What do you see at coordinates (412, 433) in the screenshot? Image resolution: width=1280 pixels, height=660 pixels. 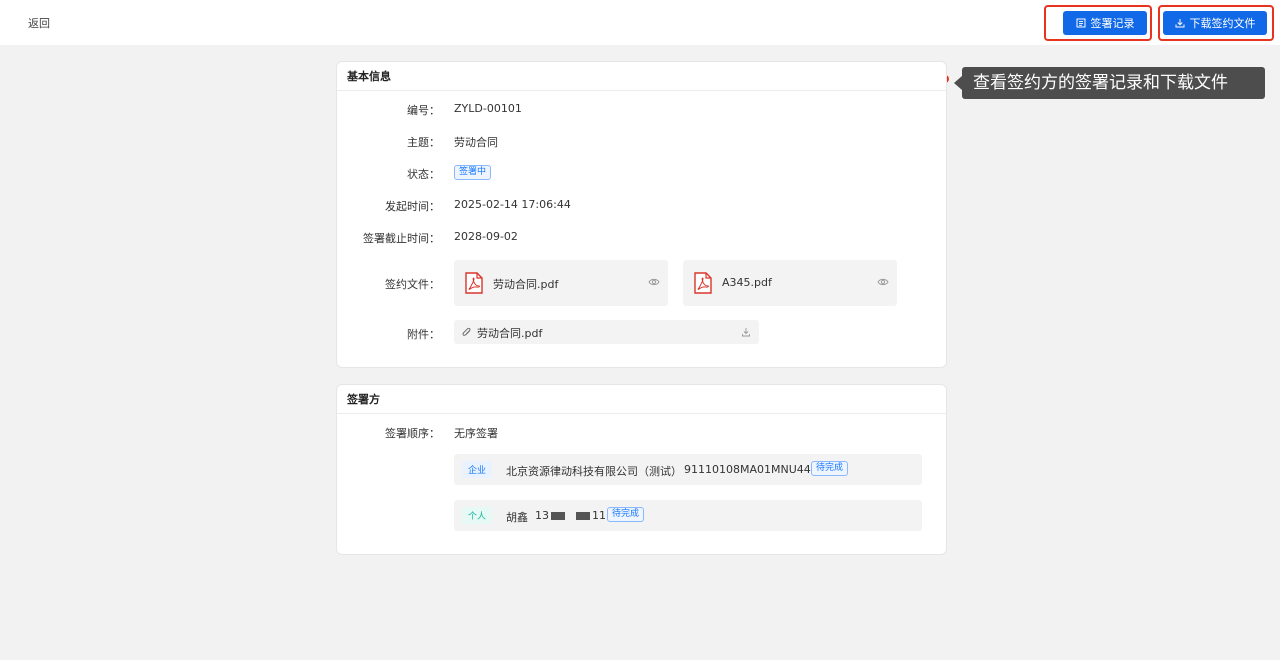 I see `sign-order-label: 签署顺序：` at bounding box center [412, 433].